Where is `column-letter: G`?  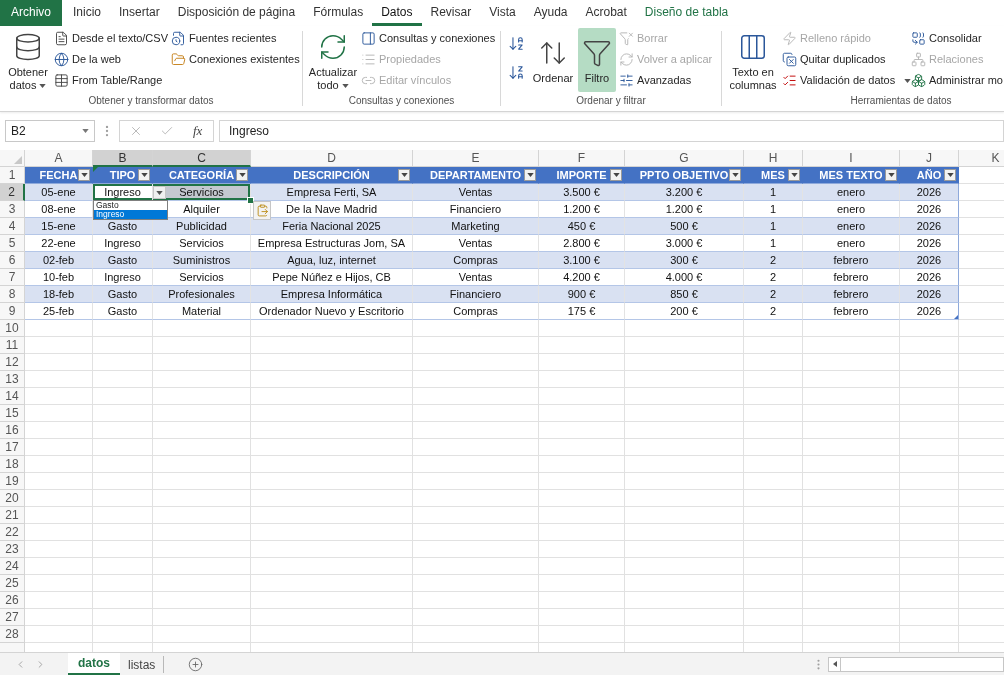 column-letter: G is located at coordinates (684, 158).